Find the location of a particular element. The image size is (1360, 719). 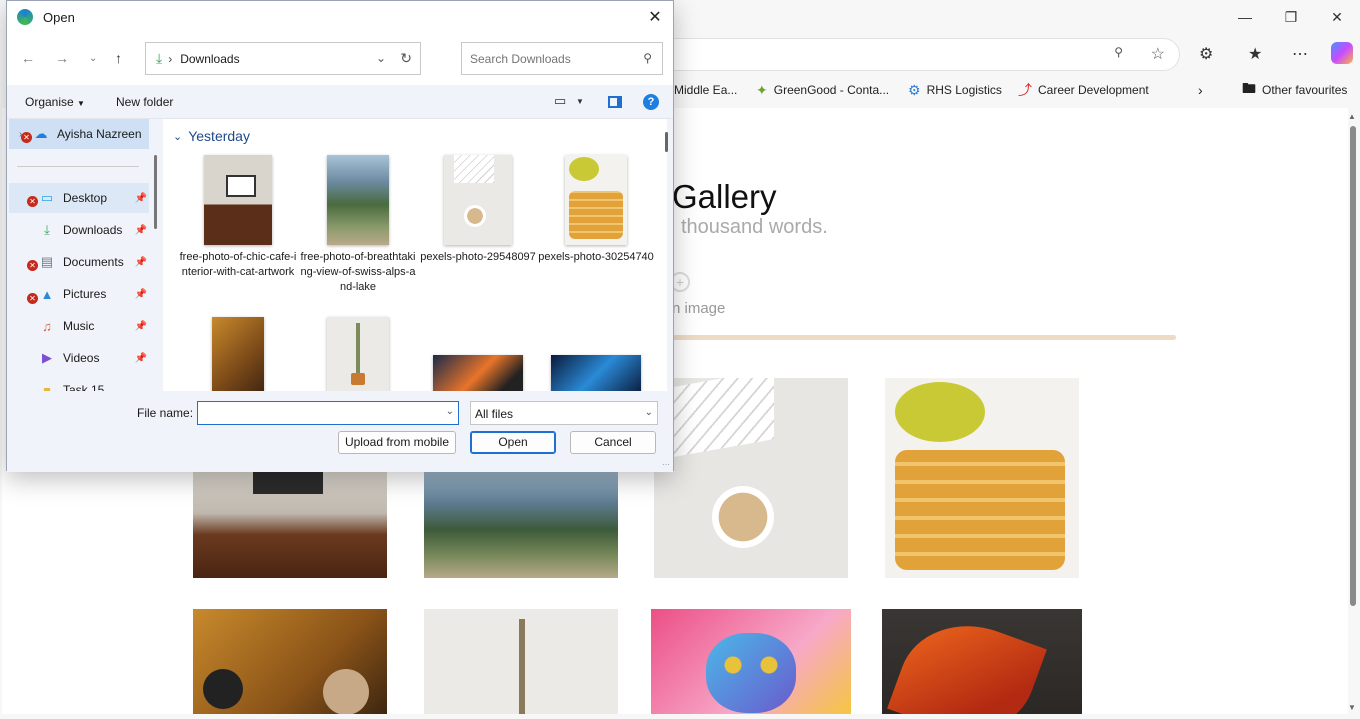

recent-locations-chevron-icon: ⌄ is located at coordinates (93, 58).